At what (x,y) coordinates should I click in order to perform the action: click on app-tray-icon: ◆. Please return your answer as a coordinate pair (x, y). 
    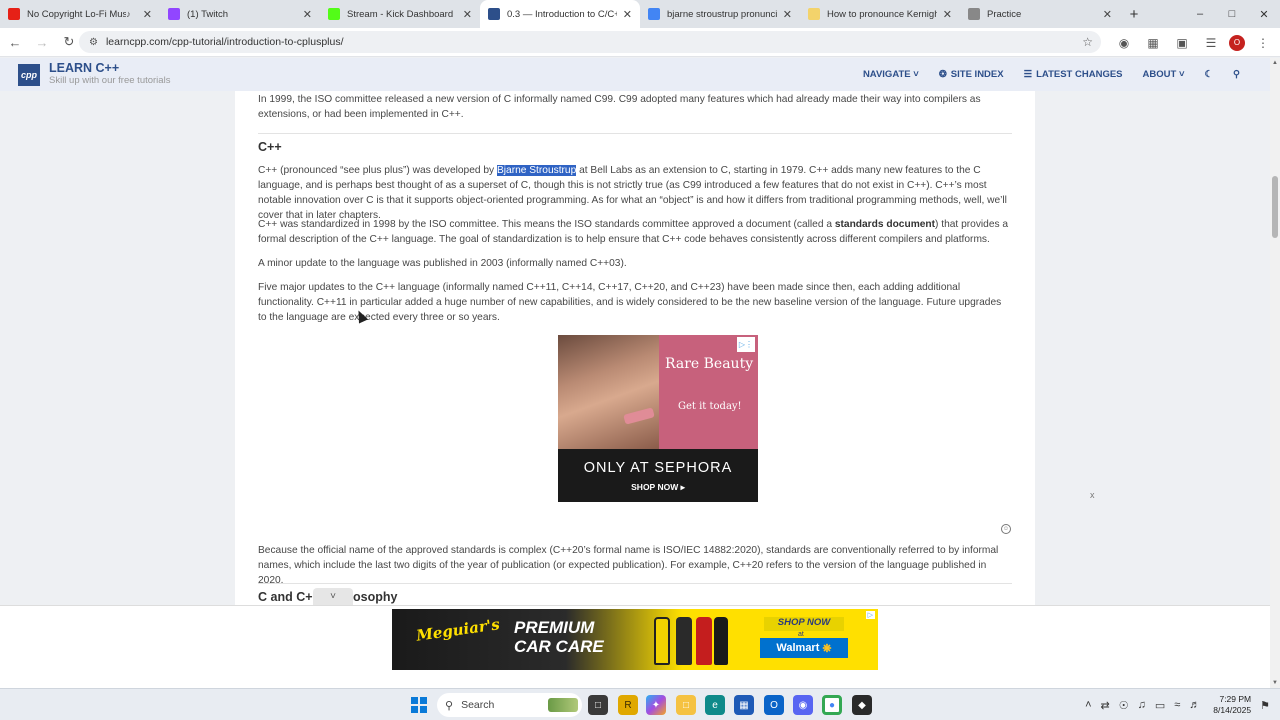
    Looking at the image, I should click on (862, 705).